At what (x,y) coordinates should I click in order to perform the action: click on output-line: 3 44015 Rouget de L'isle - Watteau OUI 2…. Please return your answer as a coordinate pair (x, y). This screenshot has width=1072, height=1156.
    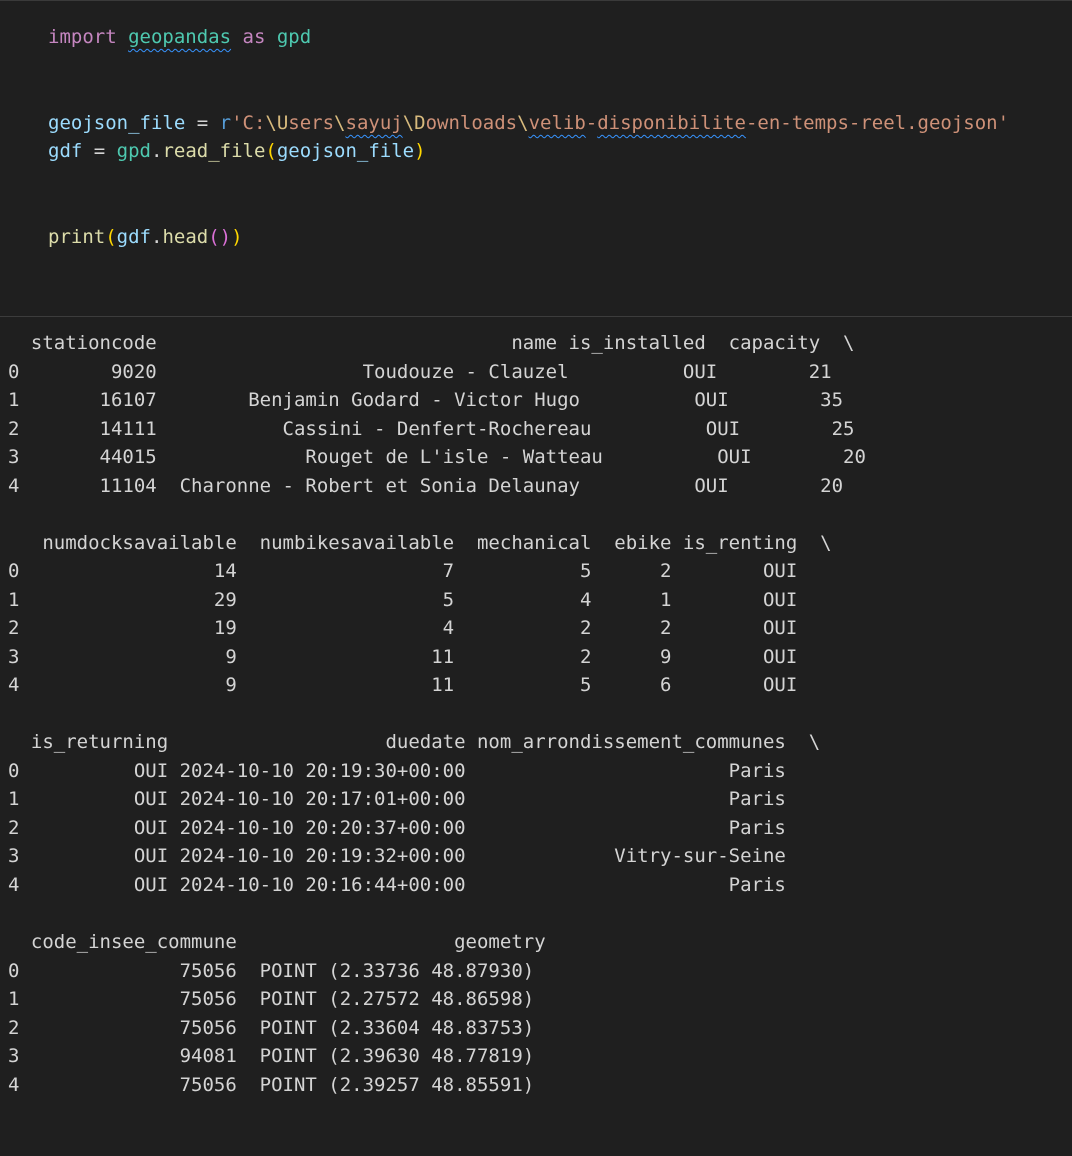
    Looking at the image, I should click on (454, 457).